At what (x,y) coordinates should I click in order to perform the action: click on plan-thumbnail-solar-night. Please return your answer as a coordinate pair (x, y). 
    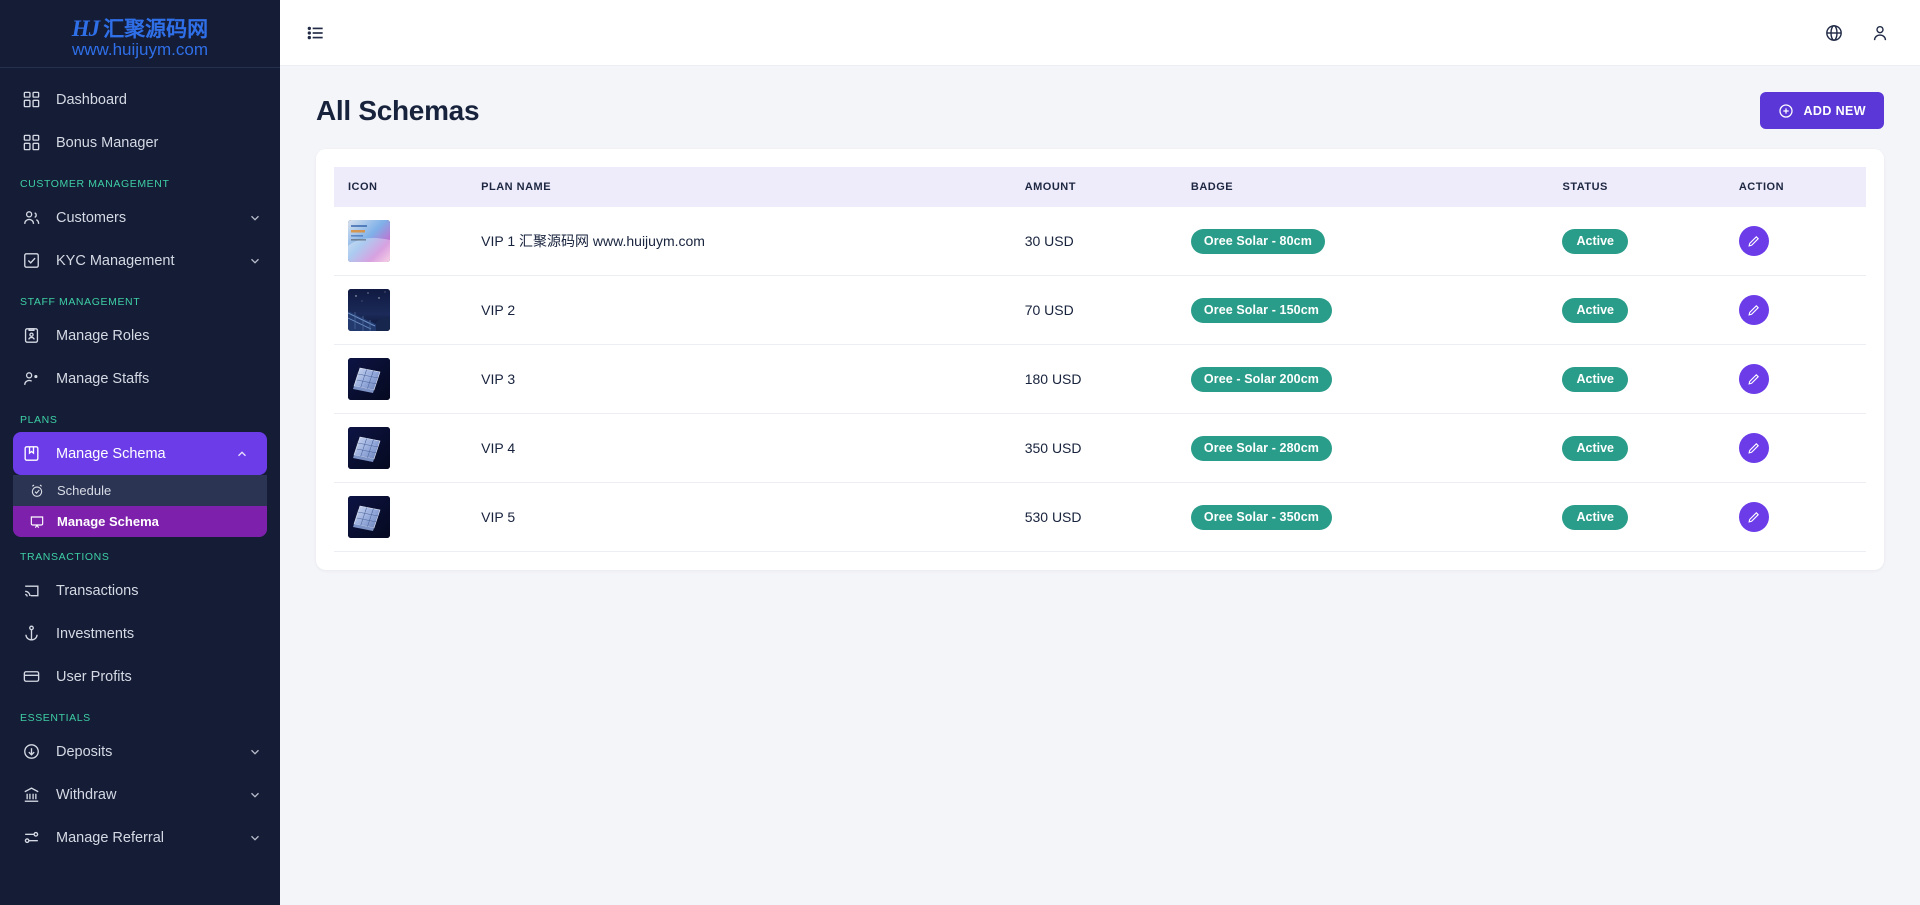
    Looking at the image, I should click on (369, 310).